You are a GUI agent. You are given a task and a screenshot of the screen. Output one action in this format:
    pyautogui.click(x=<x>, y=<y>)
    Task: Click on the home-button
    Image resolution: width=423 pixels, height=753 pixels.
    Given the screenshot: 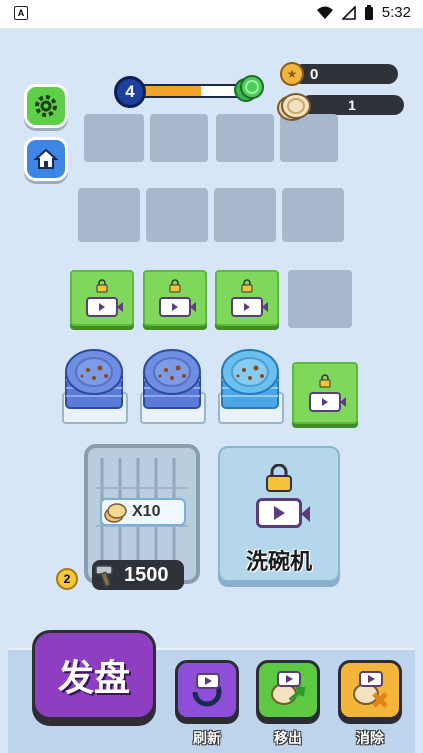 What is the action you would take?
    pyautogui.click(x=46, y=159)
    